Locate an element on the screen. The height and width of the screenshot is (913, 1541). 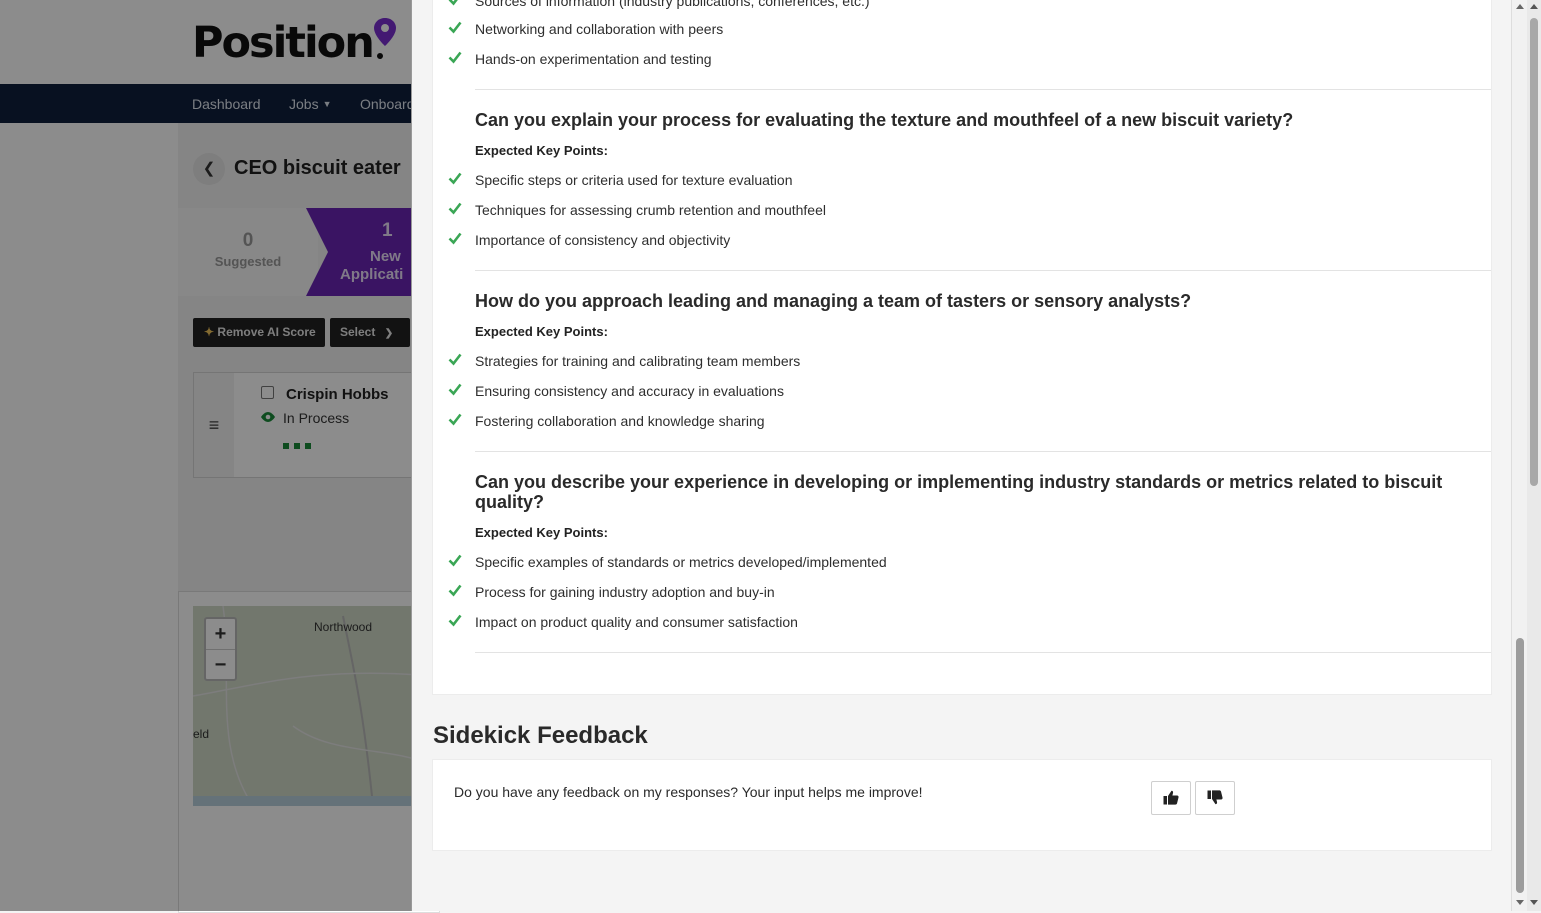
list-item: Networking and collaboration with peers is located at coordinates (586, 29).